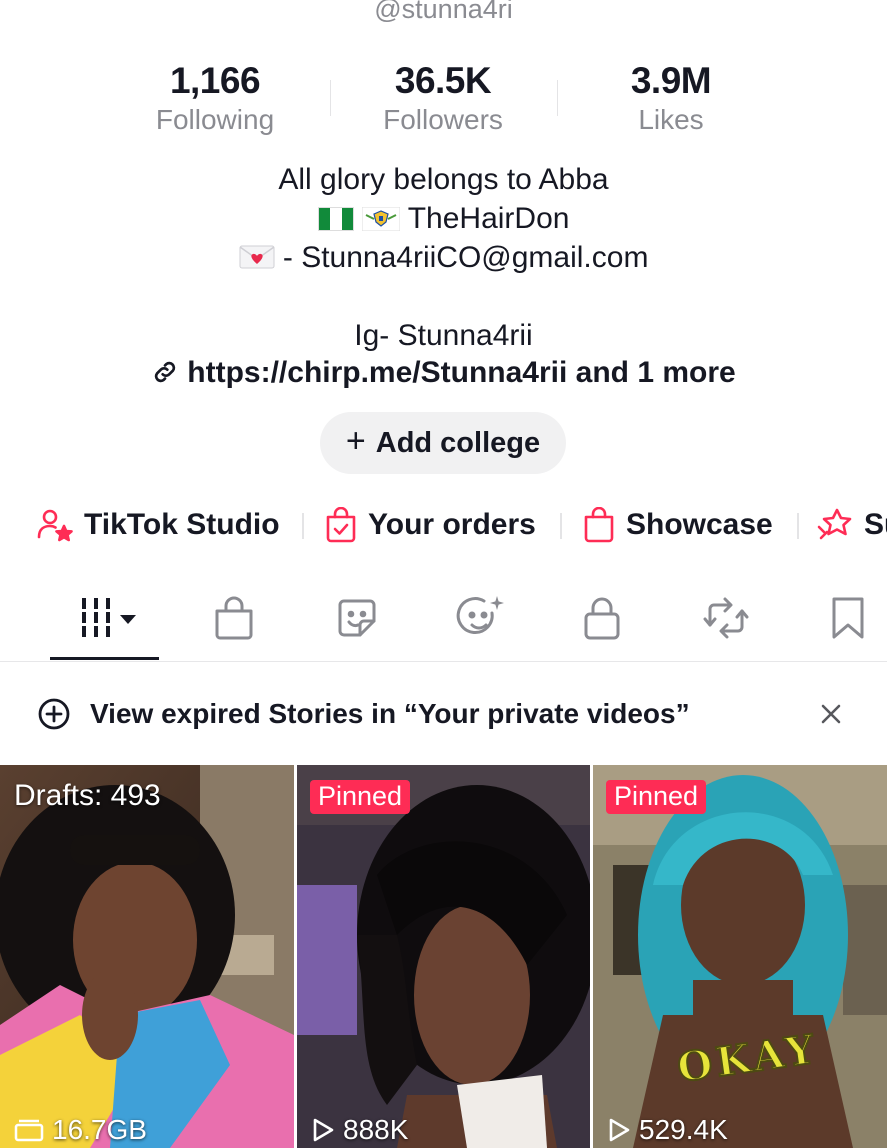 The image size is (887, 1148). I want to click on tab-favorites, so click(847, 618).